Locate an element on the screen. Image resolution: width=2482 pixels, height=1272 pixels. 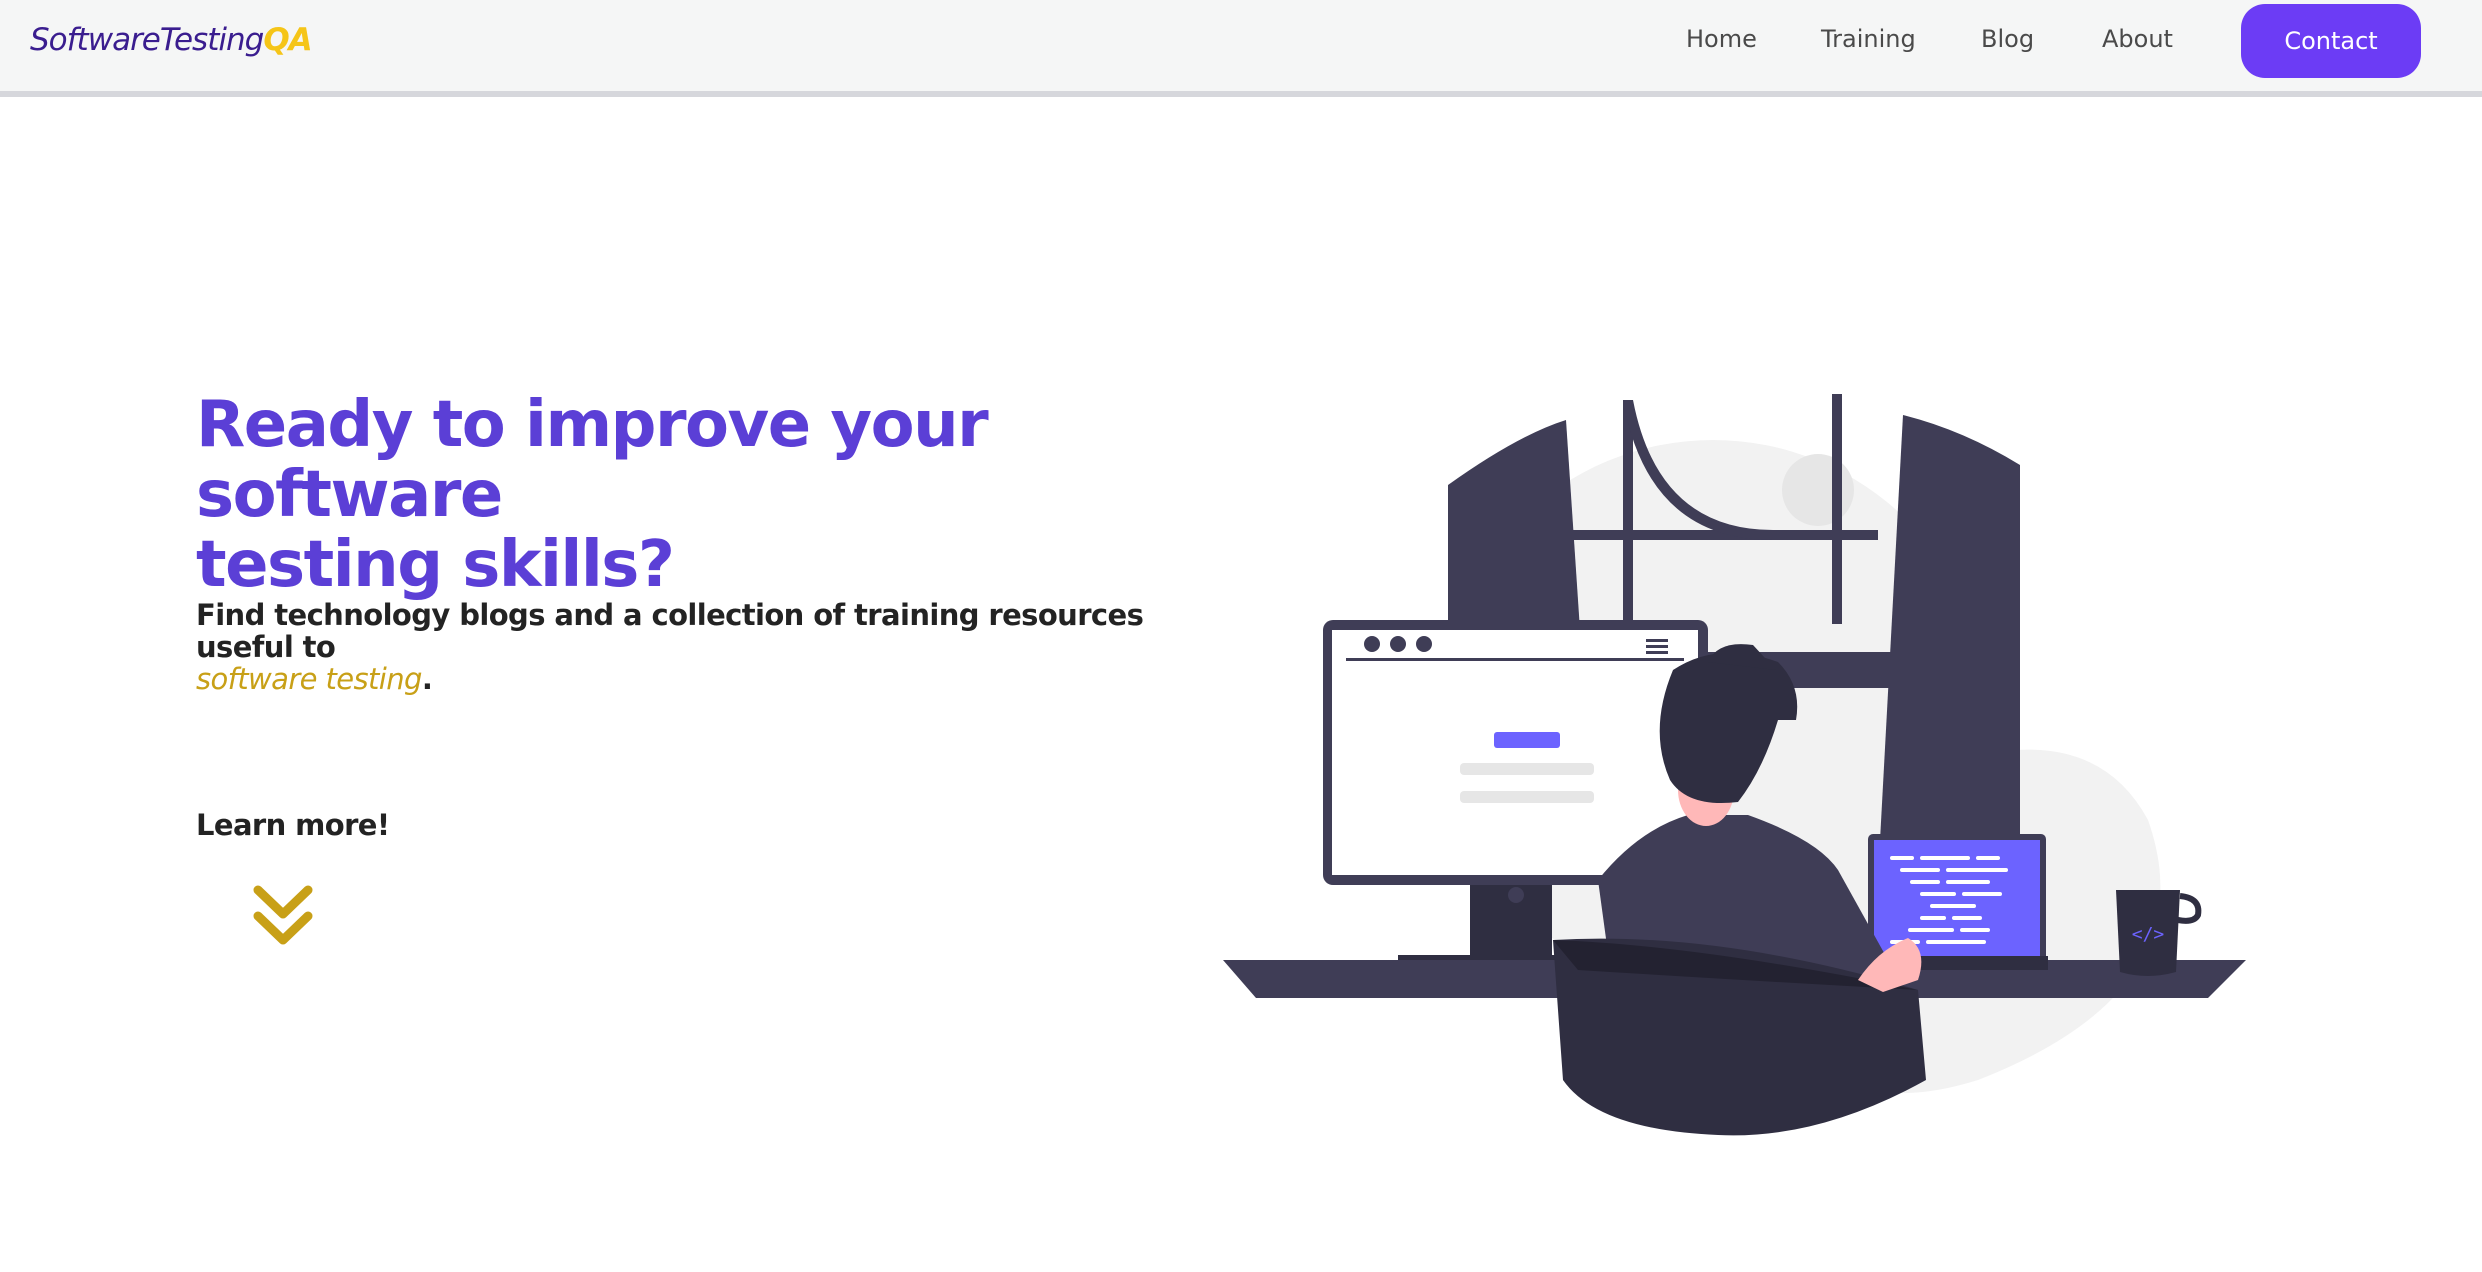
monitor-button is located at coordinates (1516, 895).